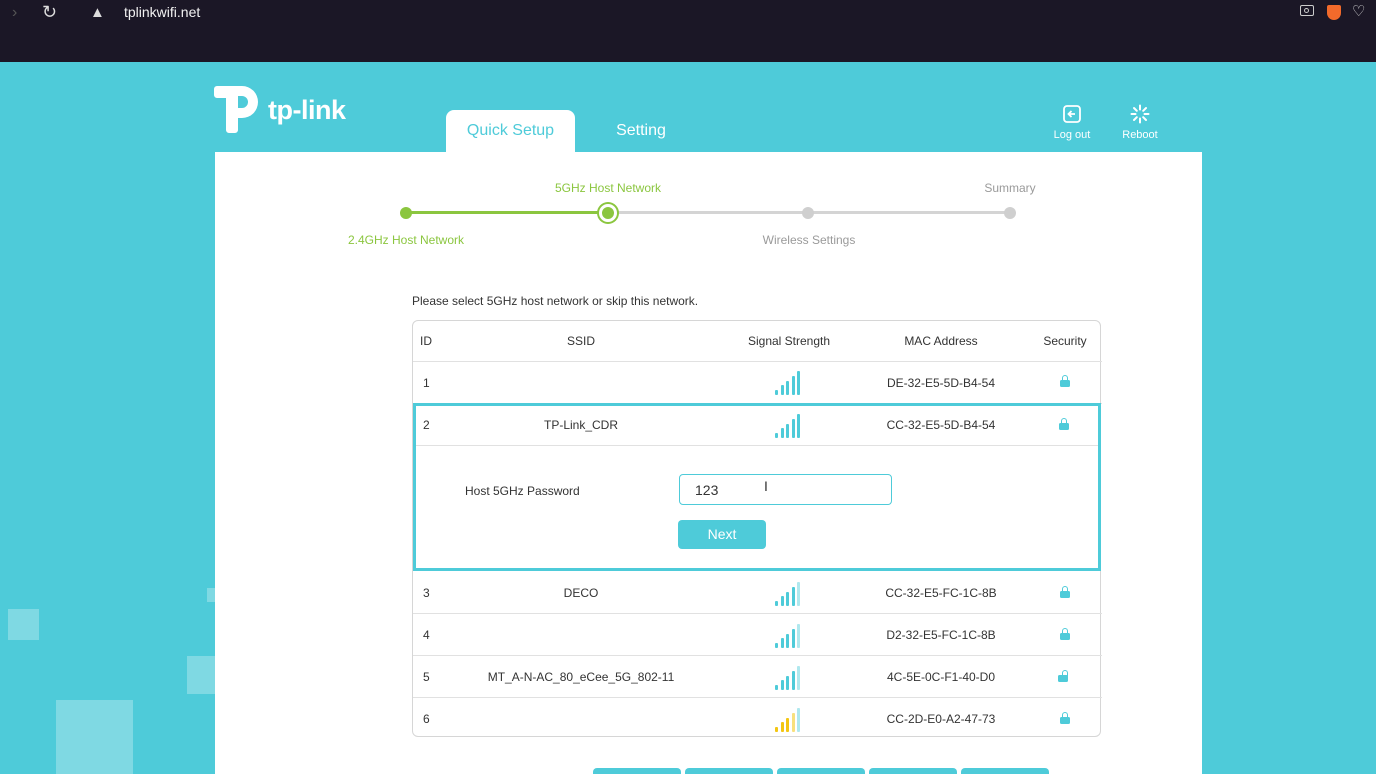 The image size is (1376, 774). What do you see at coordinates (1307, 10) in the screenshot?
I see `camera-icon` at bounding box center [1307, 10].